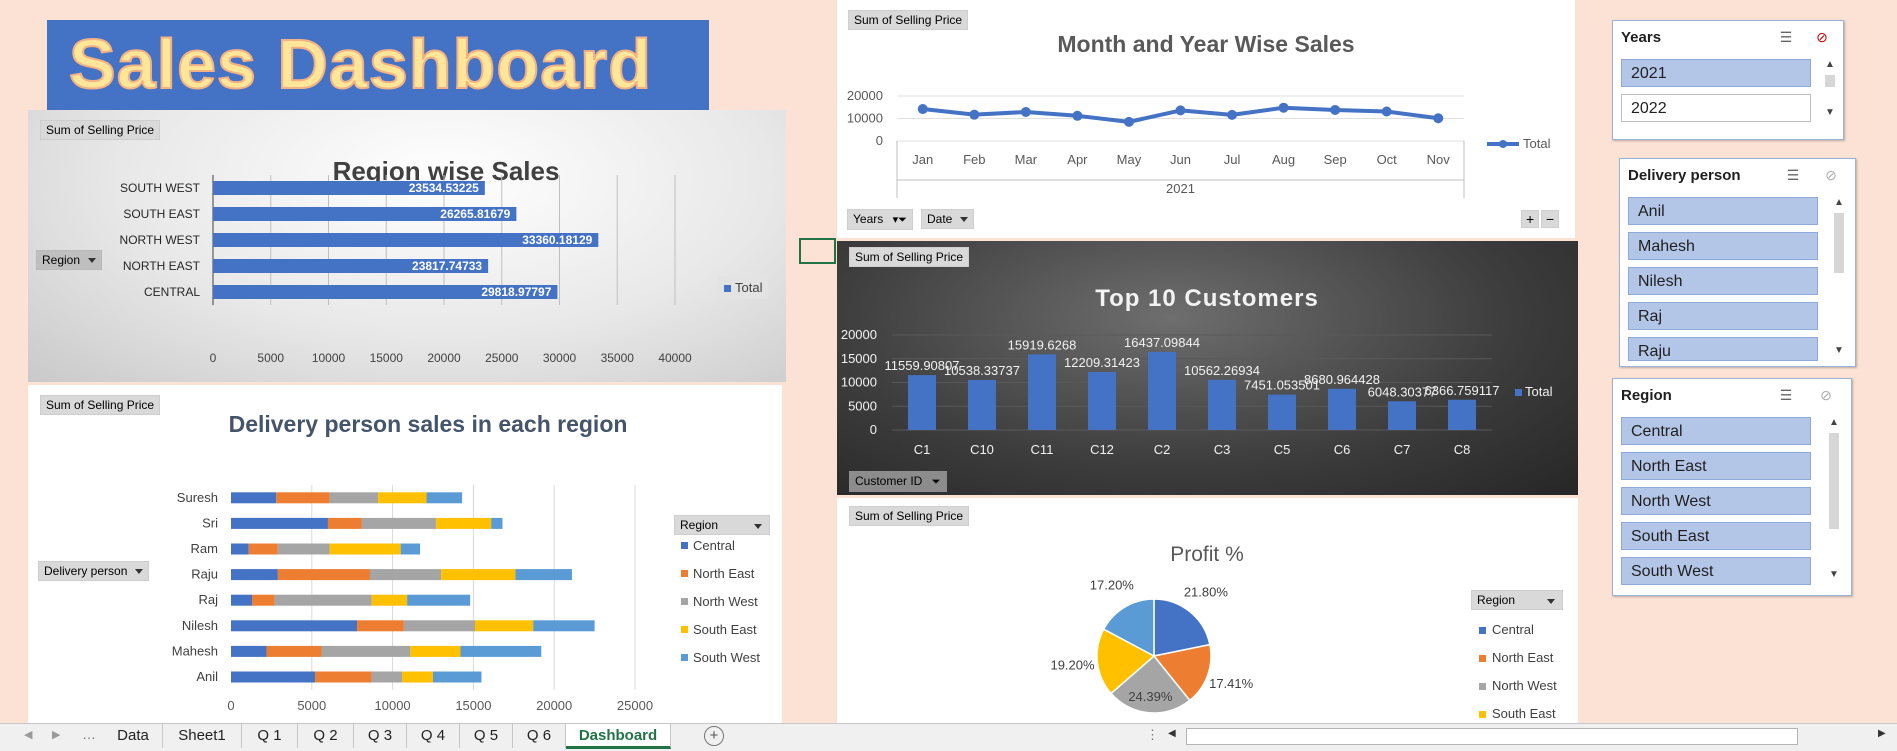 This screenshot has height=751, width=1897. I want to click on split-handle-icon: ⋮, so click(1152, 735).